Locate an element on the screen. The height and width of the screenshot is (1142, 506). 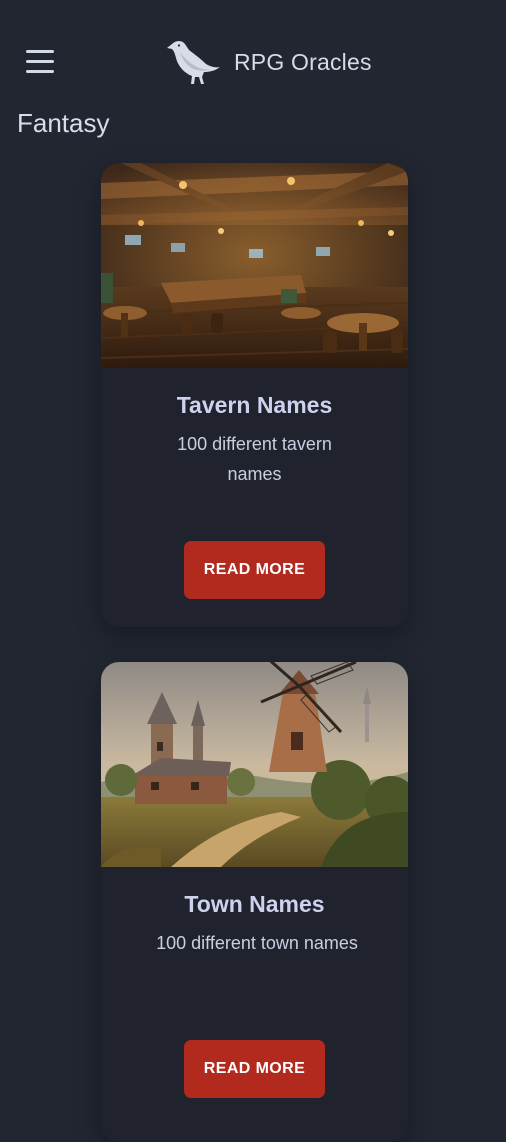
card-title: Tavern Names is located at coordinates (254, 405).